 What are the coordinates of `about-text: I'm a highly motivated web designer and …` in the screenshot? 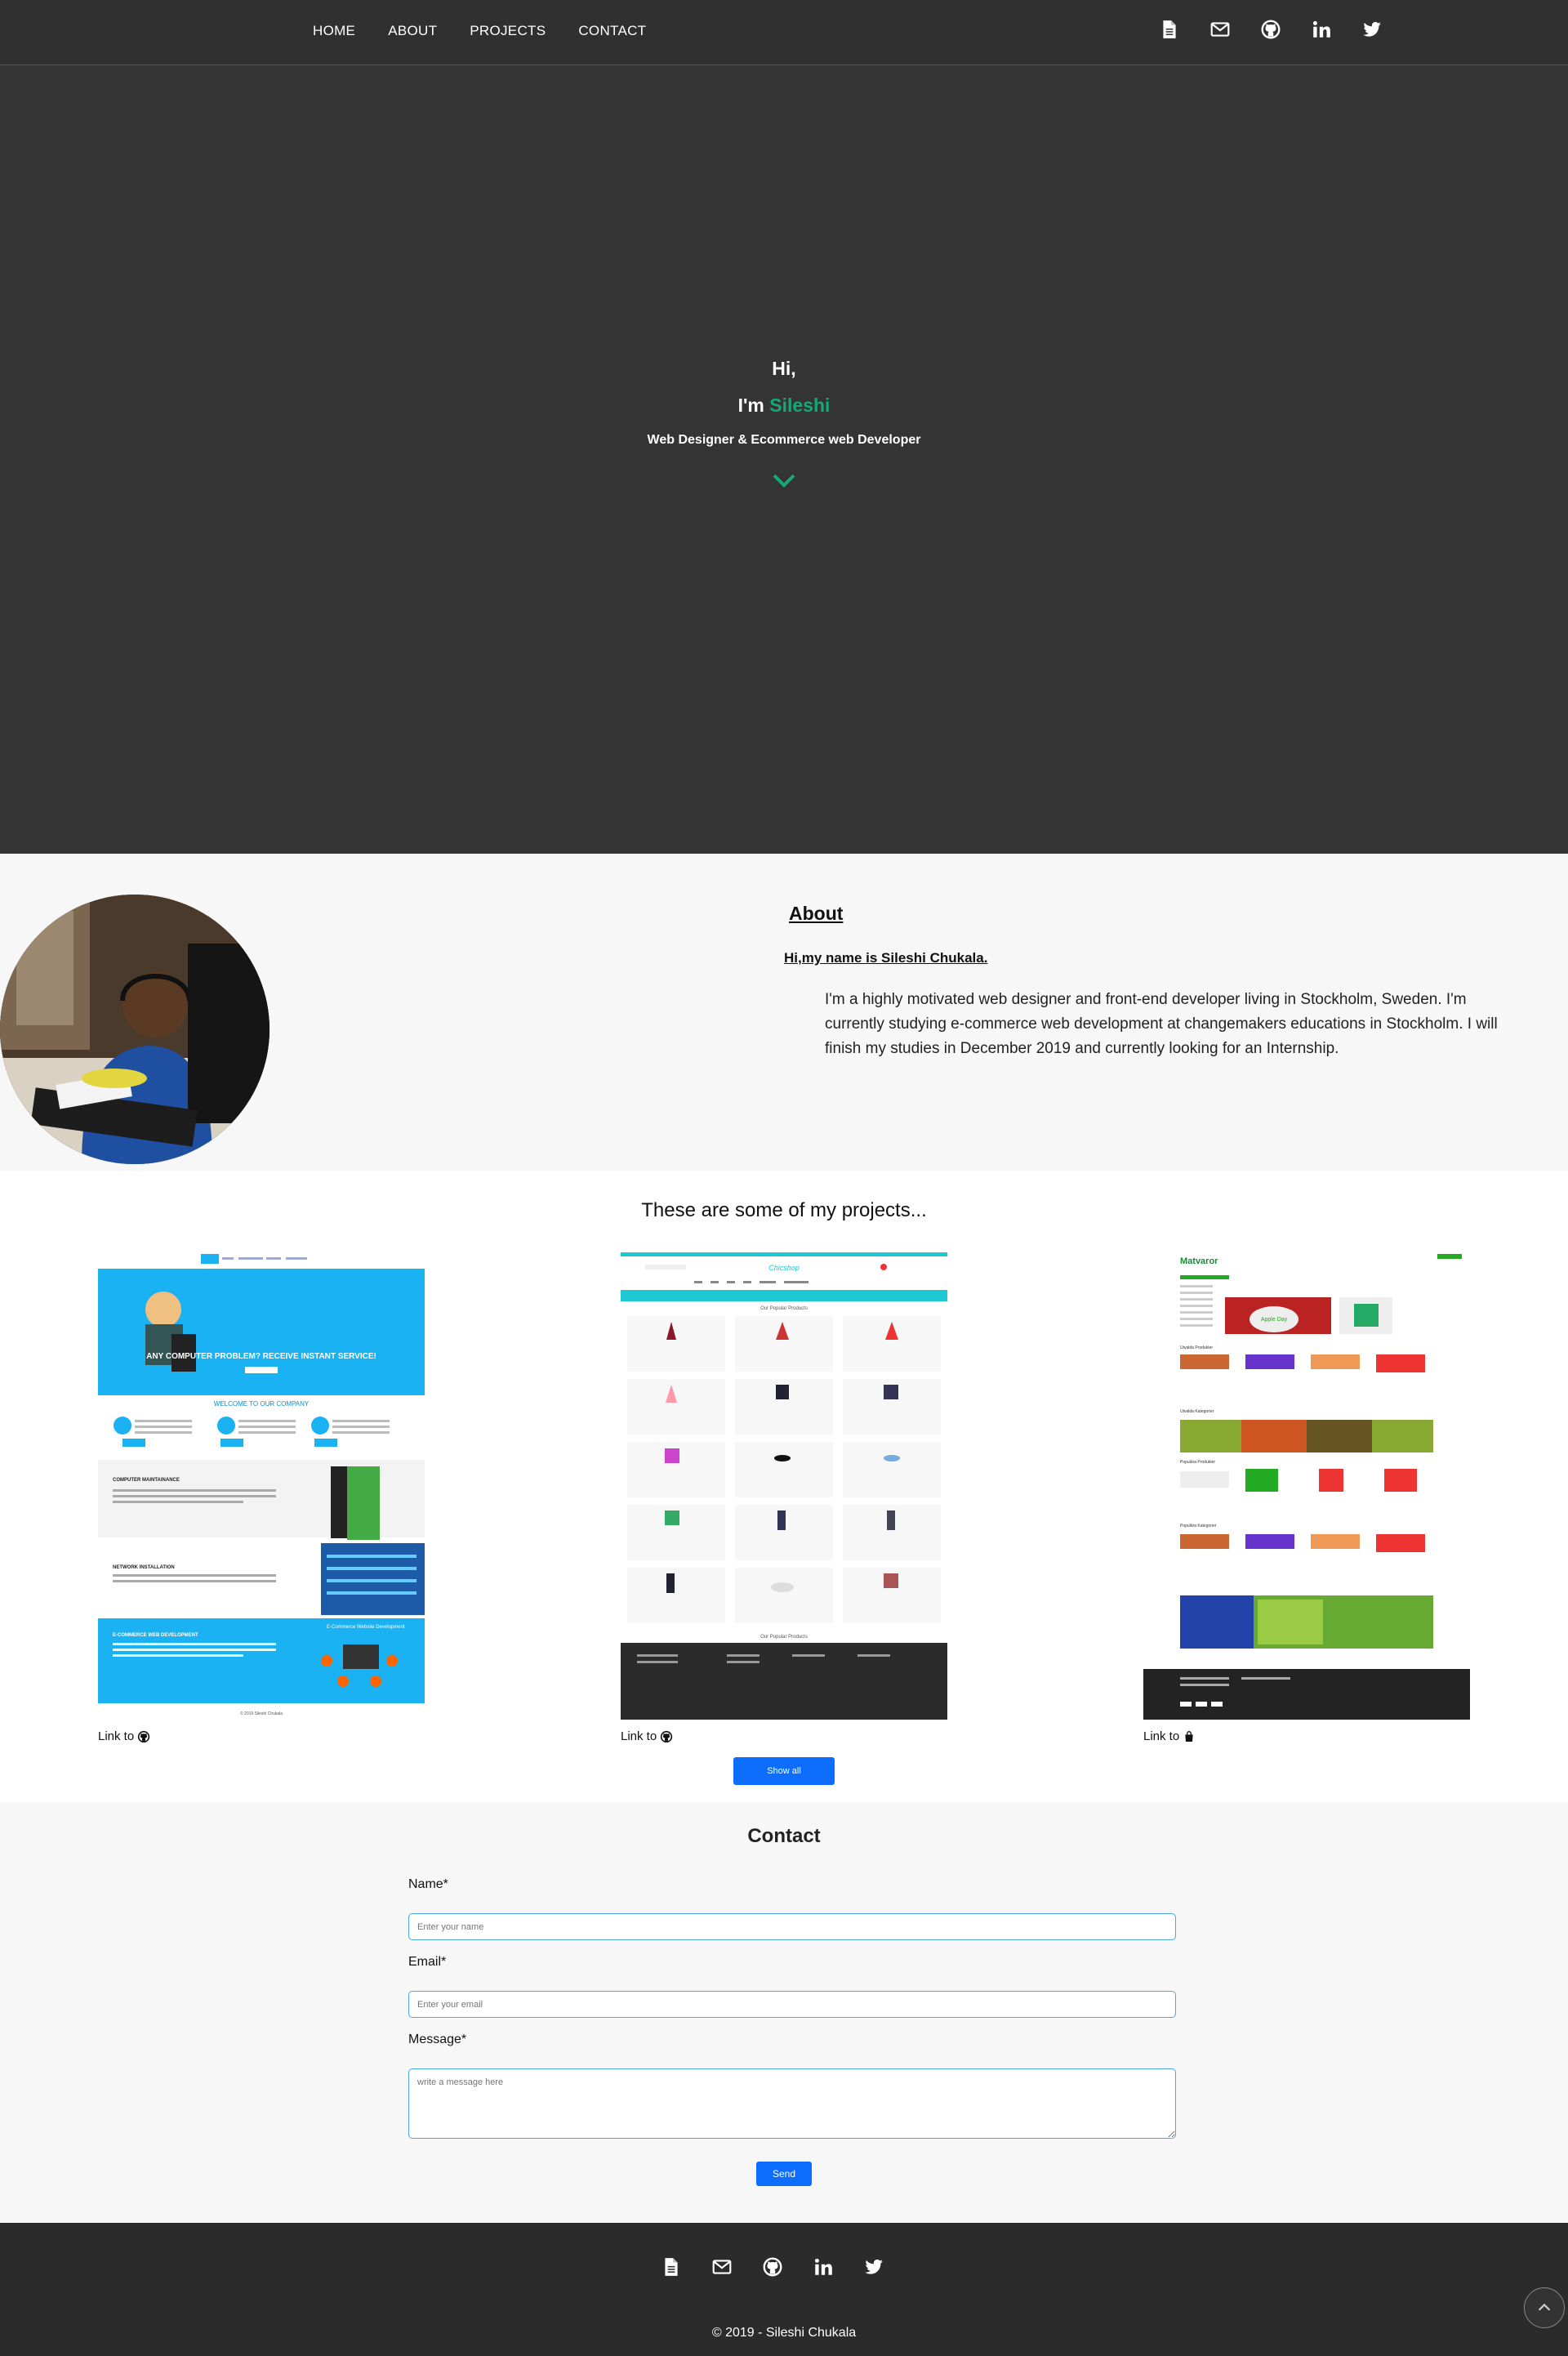 It's located at (1161, 1024).